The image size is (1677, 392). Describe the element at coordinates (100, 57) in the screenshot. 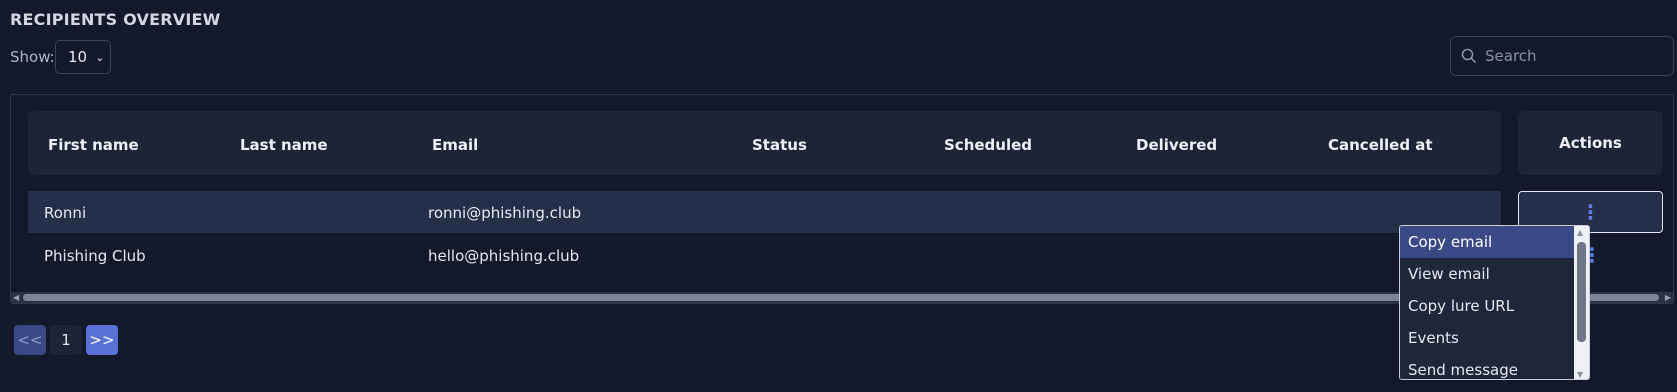

I see `chevron-down-icon: ⌄` at that location.